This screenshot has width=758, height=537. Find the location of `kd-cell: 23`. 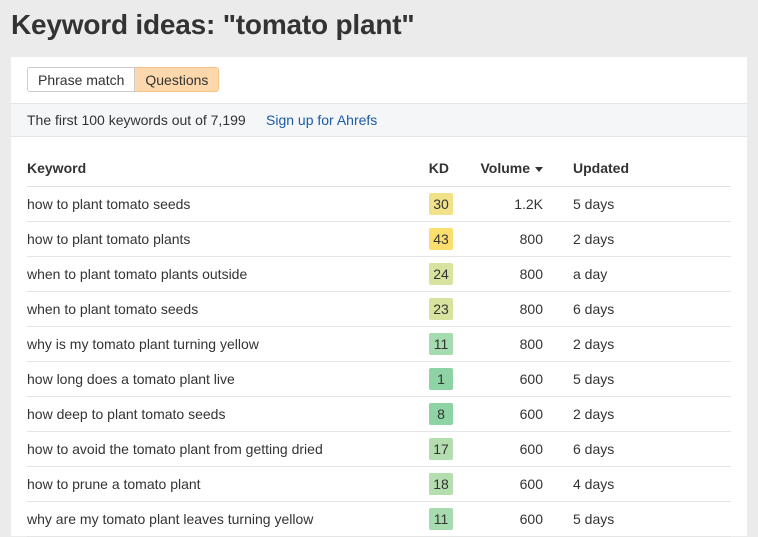

kd-cell: 23 is located at coordinates (426, 309).